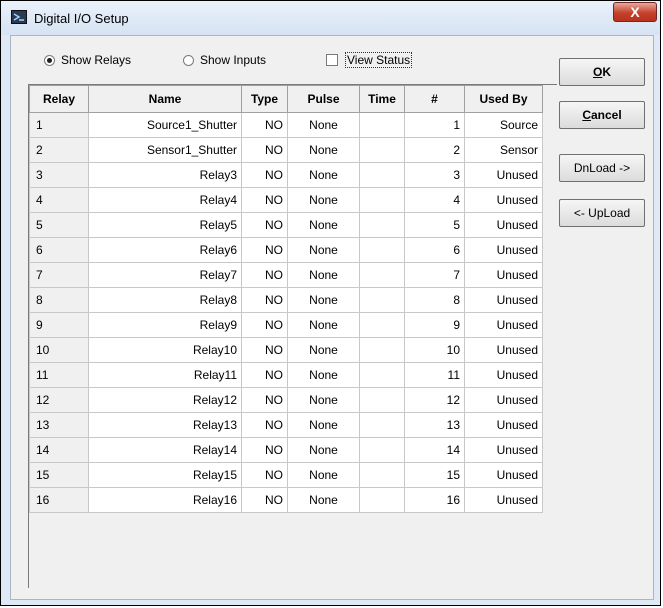  Describe the element at coordinates (165, 275) in the screenshot. I see `relay-name-cell: Relay7` at that location.